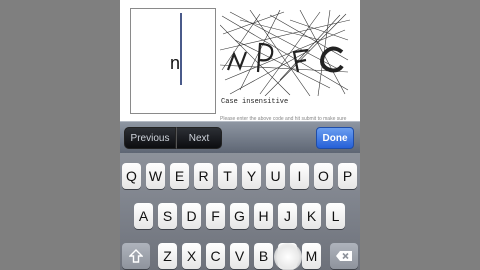  What do you see at coordinates (143, 216) in the screenshot?
I see `key-a: A` at bounding box center [143, 216].